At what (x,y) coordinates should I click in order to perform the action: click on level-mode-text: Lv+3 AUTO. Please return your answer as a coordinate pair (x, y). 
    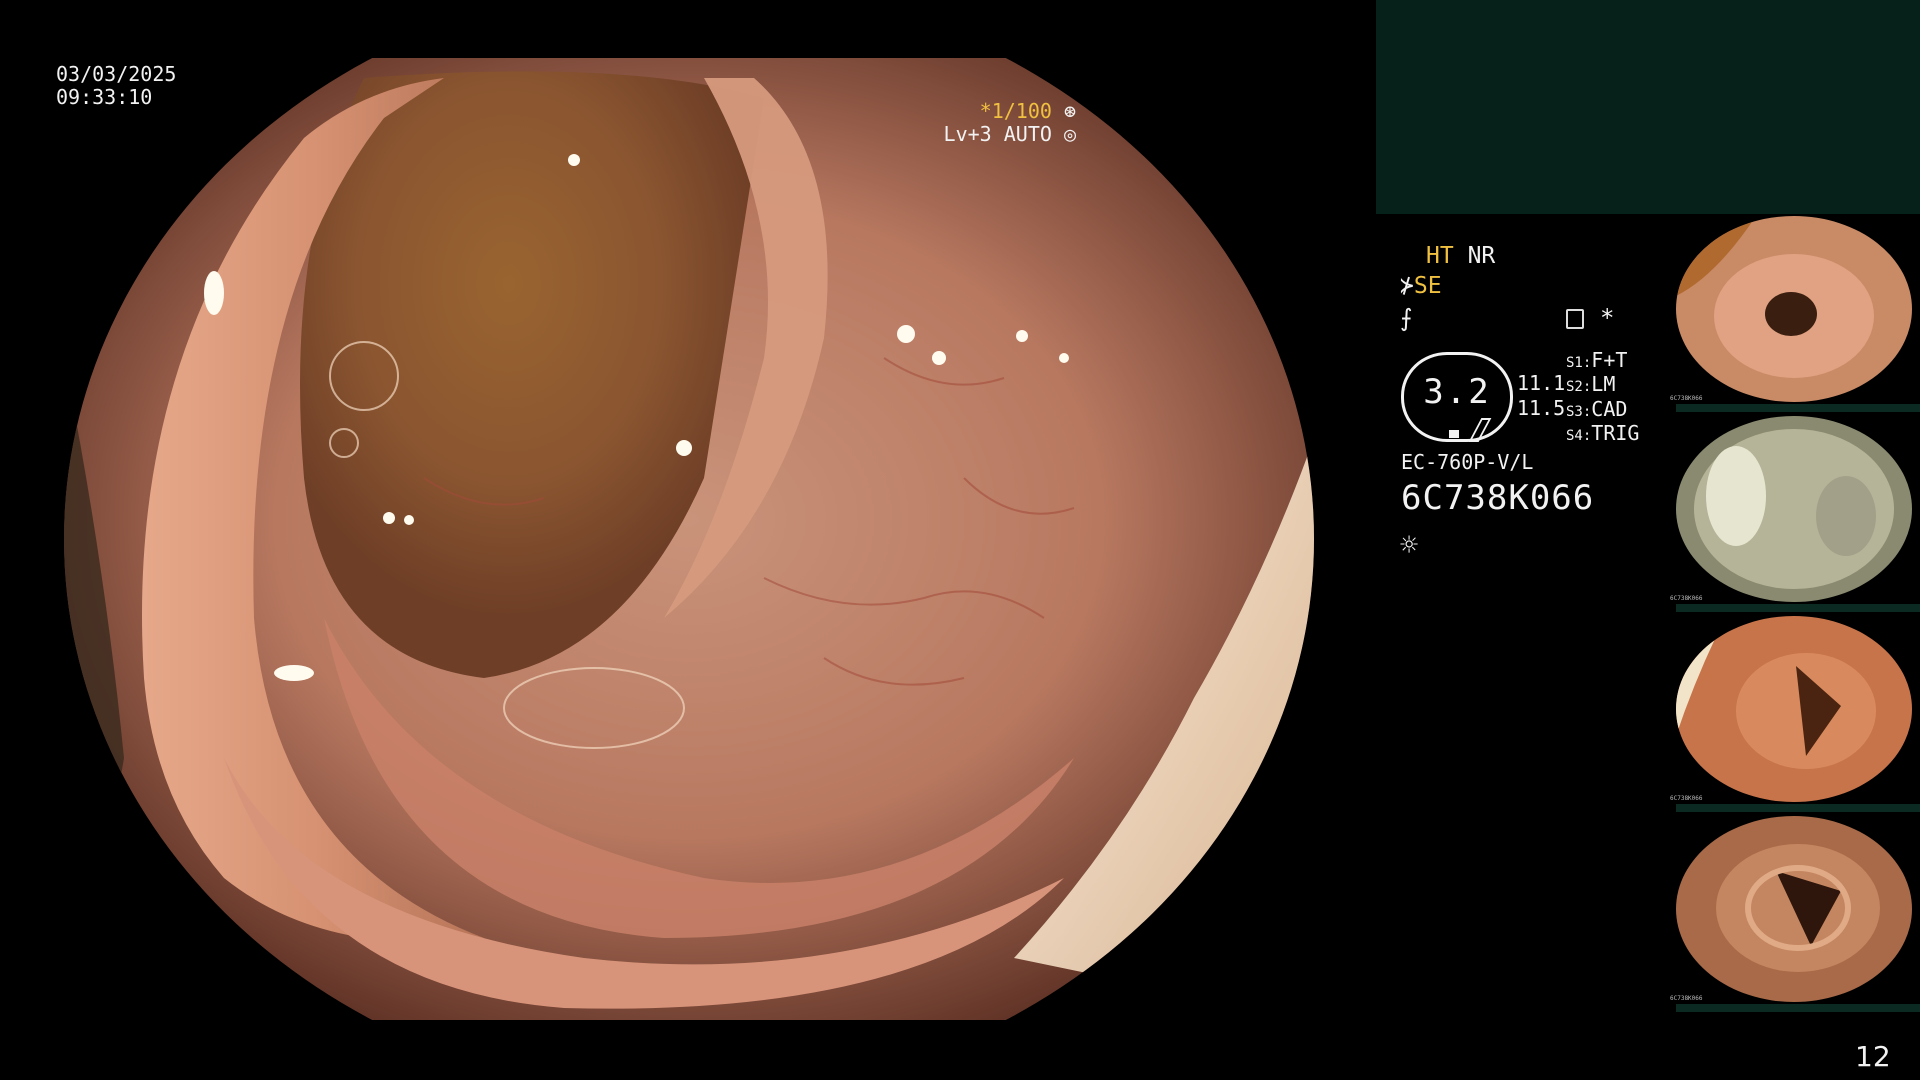
    Looking at the image, I should click on (997, 134).